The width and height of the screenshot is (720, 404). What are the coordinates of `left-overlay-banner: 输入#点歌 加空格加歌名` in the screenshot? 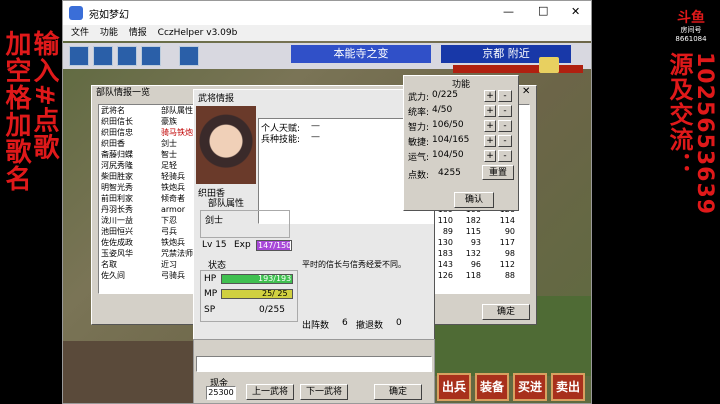 It's located at (31, 202).